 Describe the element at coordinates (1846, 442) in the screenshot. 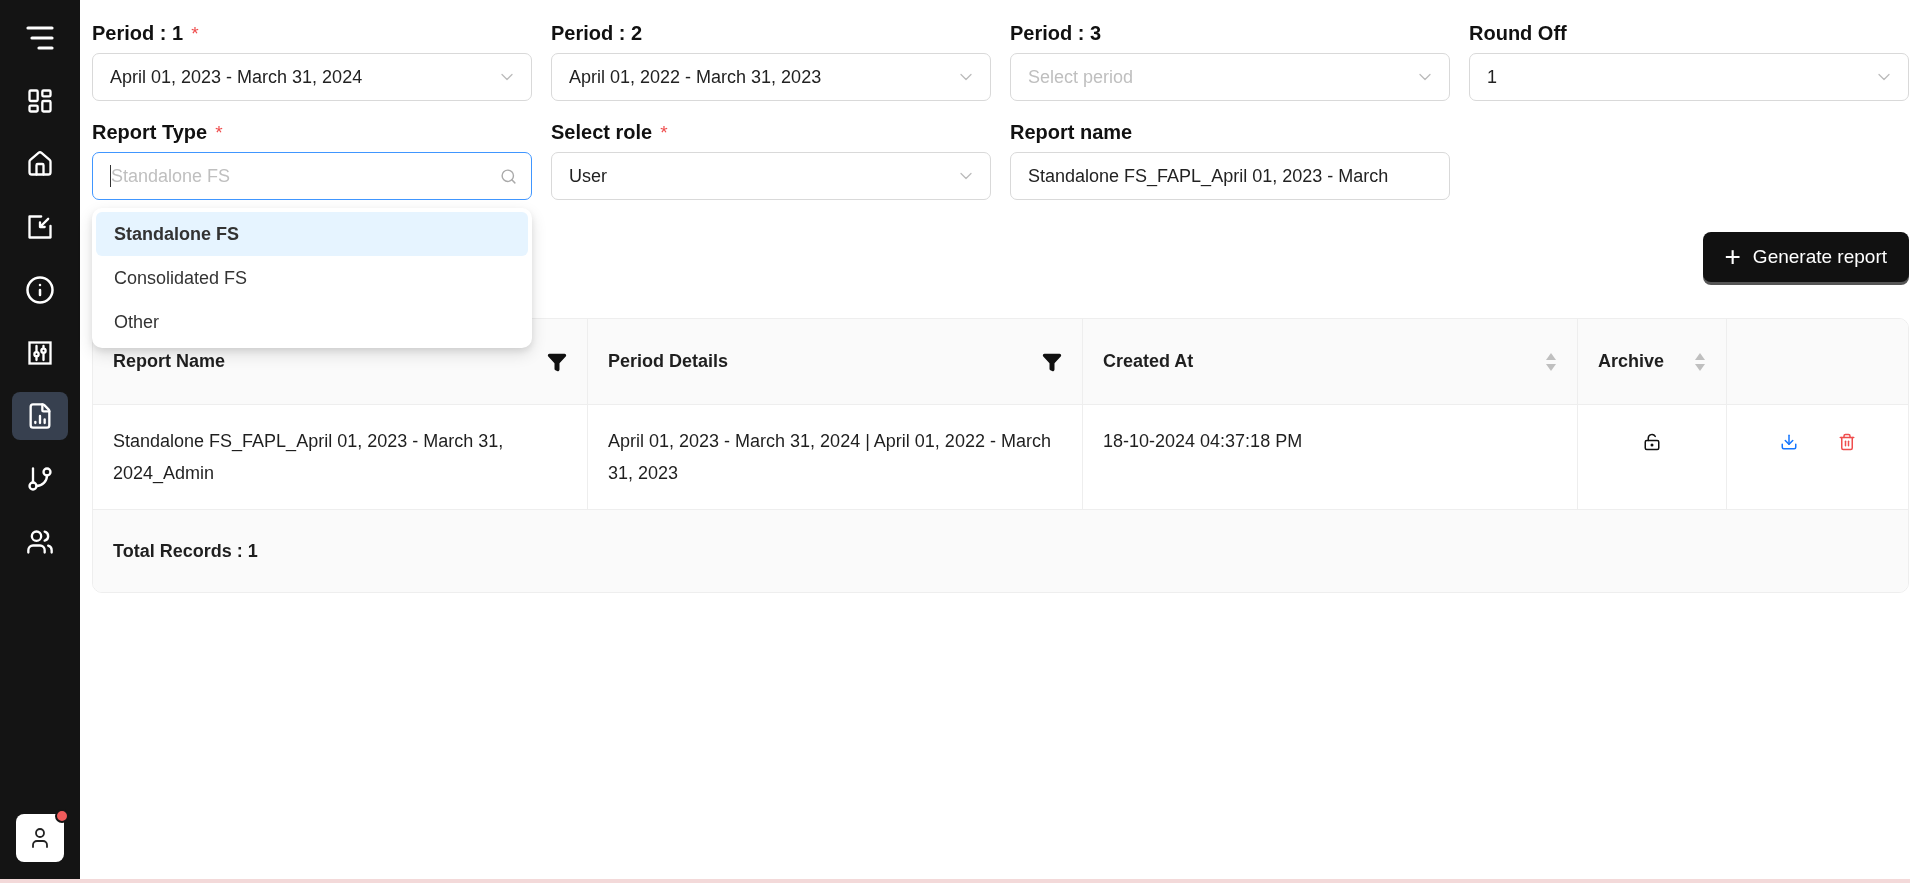

I see `delete-icon` at that location.